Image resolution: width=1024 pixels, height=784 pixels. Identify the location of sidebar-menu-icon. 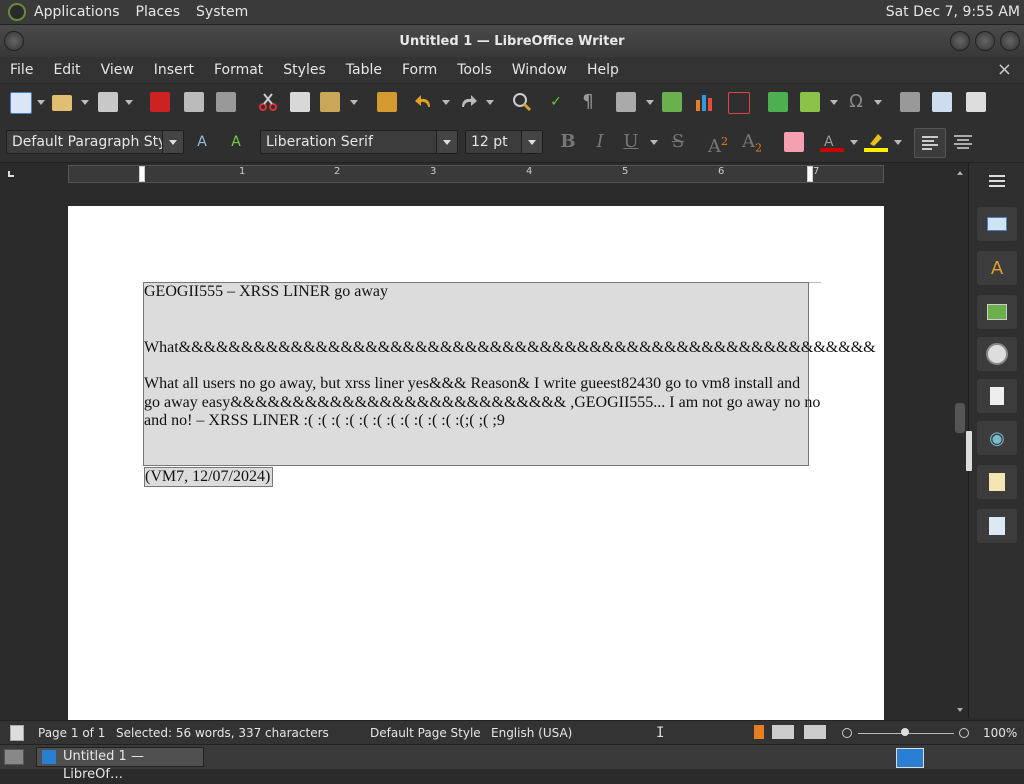
(997, 181).